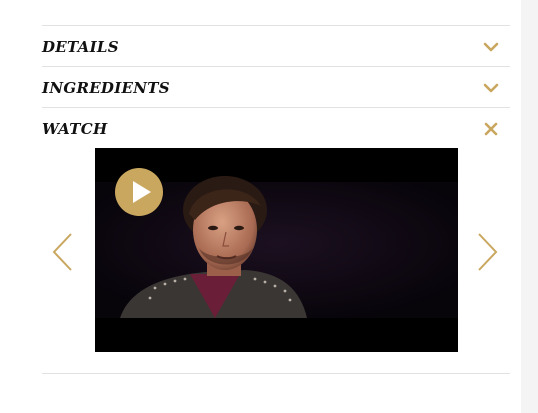 The height and width of the screenshot is (413, 538). Describe the element at coordinates (276, 47) in the screenshot. I see `accordion-item-details: DETAILS` at that location.